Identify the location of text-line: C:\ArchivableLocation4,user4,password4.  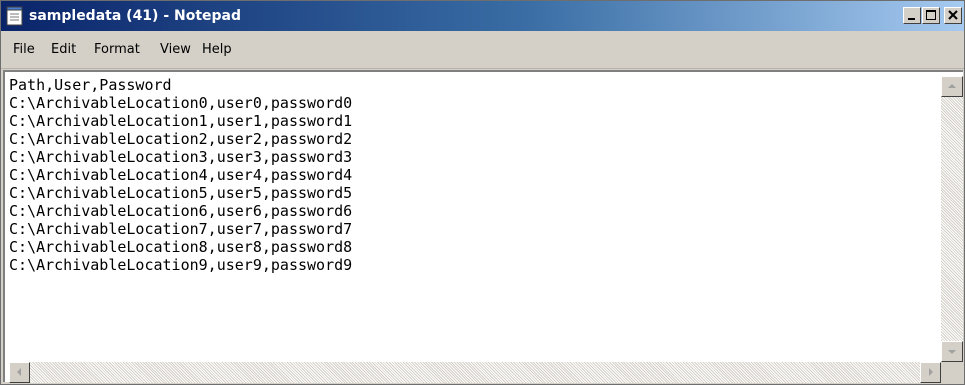
(181, 175).